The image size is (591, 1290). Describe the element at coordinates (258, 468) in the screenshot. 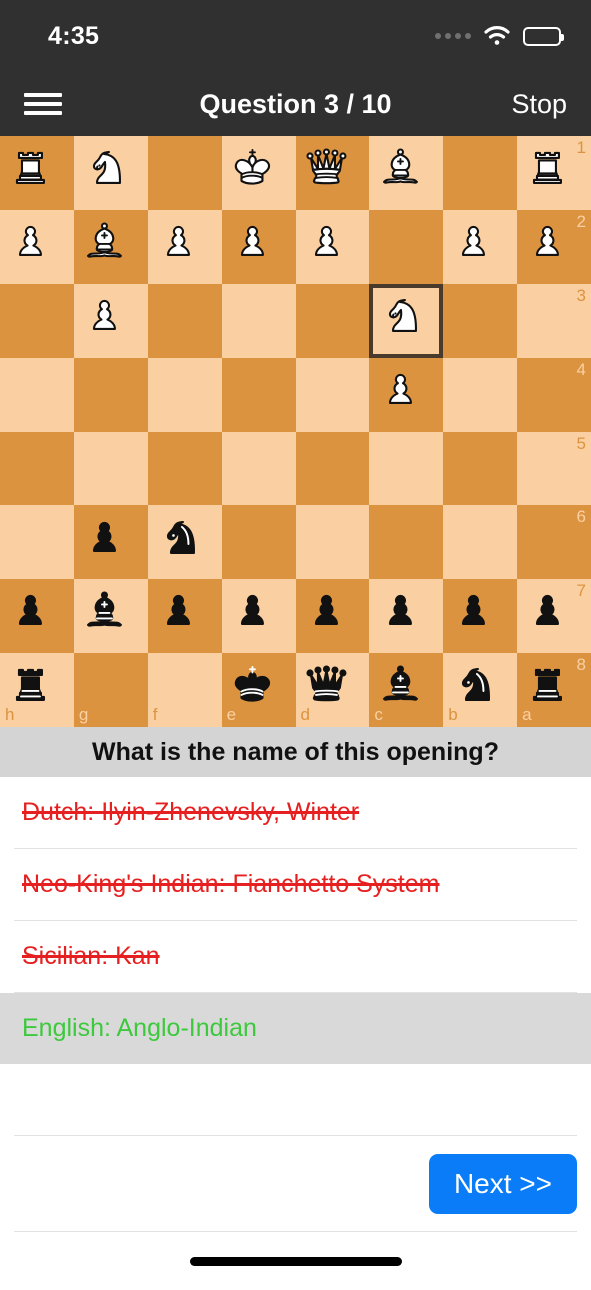

I see `board-square-e5` at that location.